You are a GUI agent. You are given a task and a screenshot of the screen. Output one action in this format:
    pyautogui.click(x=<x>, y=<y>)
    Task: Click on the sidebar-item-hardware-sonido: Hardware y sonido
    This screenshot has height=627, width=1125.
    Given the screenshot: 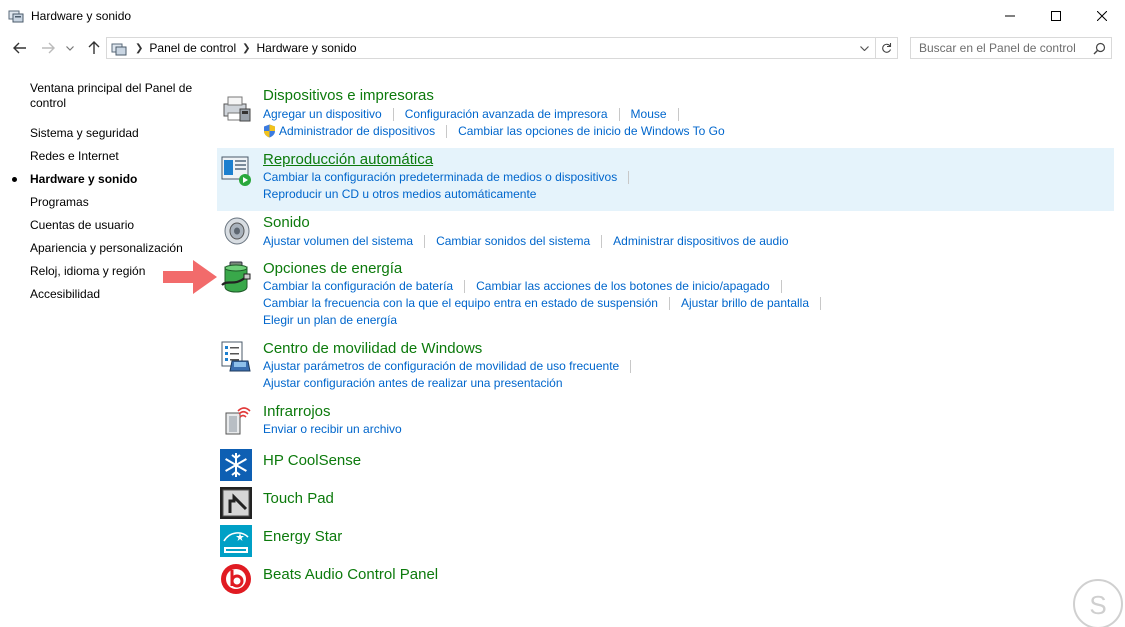 What is the action you would take?
    pyautogui.click(x=83, y=179)
    